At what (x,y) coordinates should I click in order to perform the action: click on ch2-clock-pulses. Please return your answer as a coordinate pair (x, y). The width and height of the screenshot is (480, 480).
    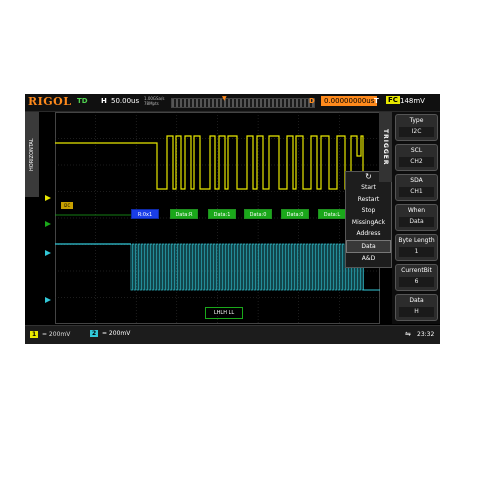
    Looking at the image, I should click on (247, 267).